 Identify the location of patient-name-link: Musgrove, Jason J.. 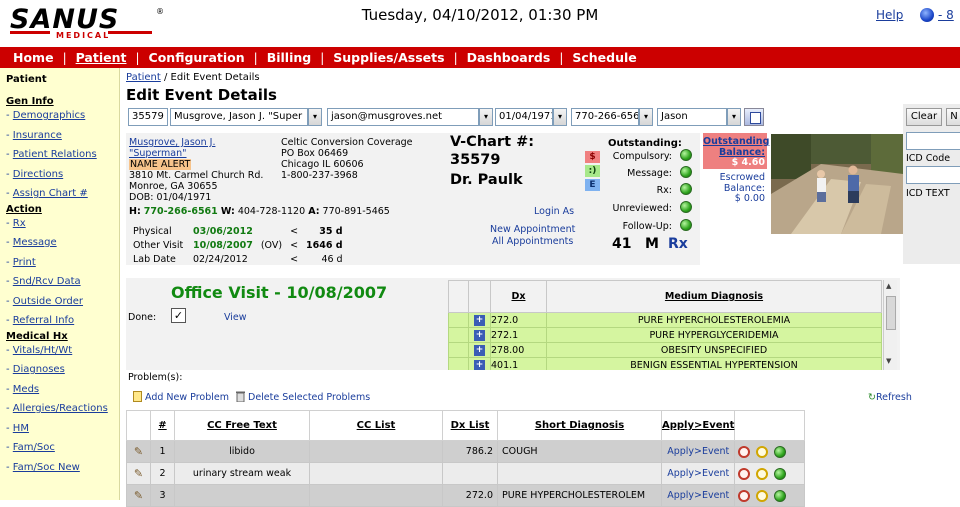
(196, 142).